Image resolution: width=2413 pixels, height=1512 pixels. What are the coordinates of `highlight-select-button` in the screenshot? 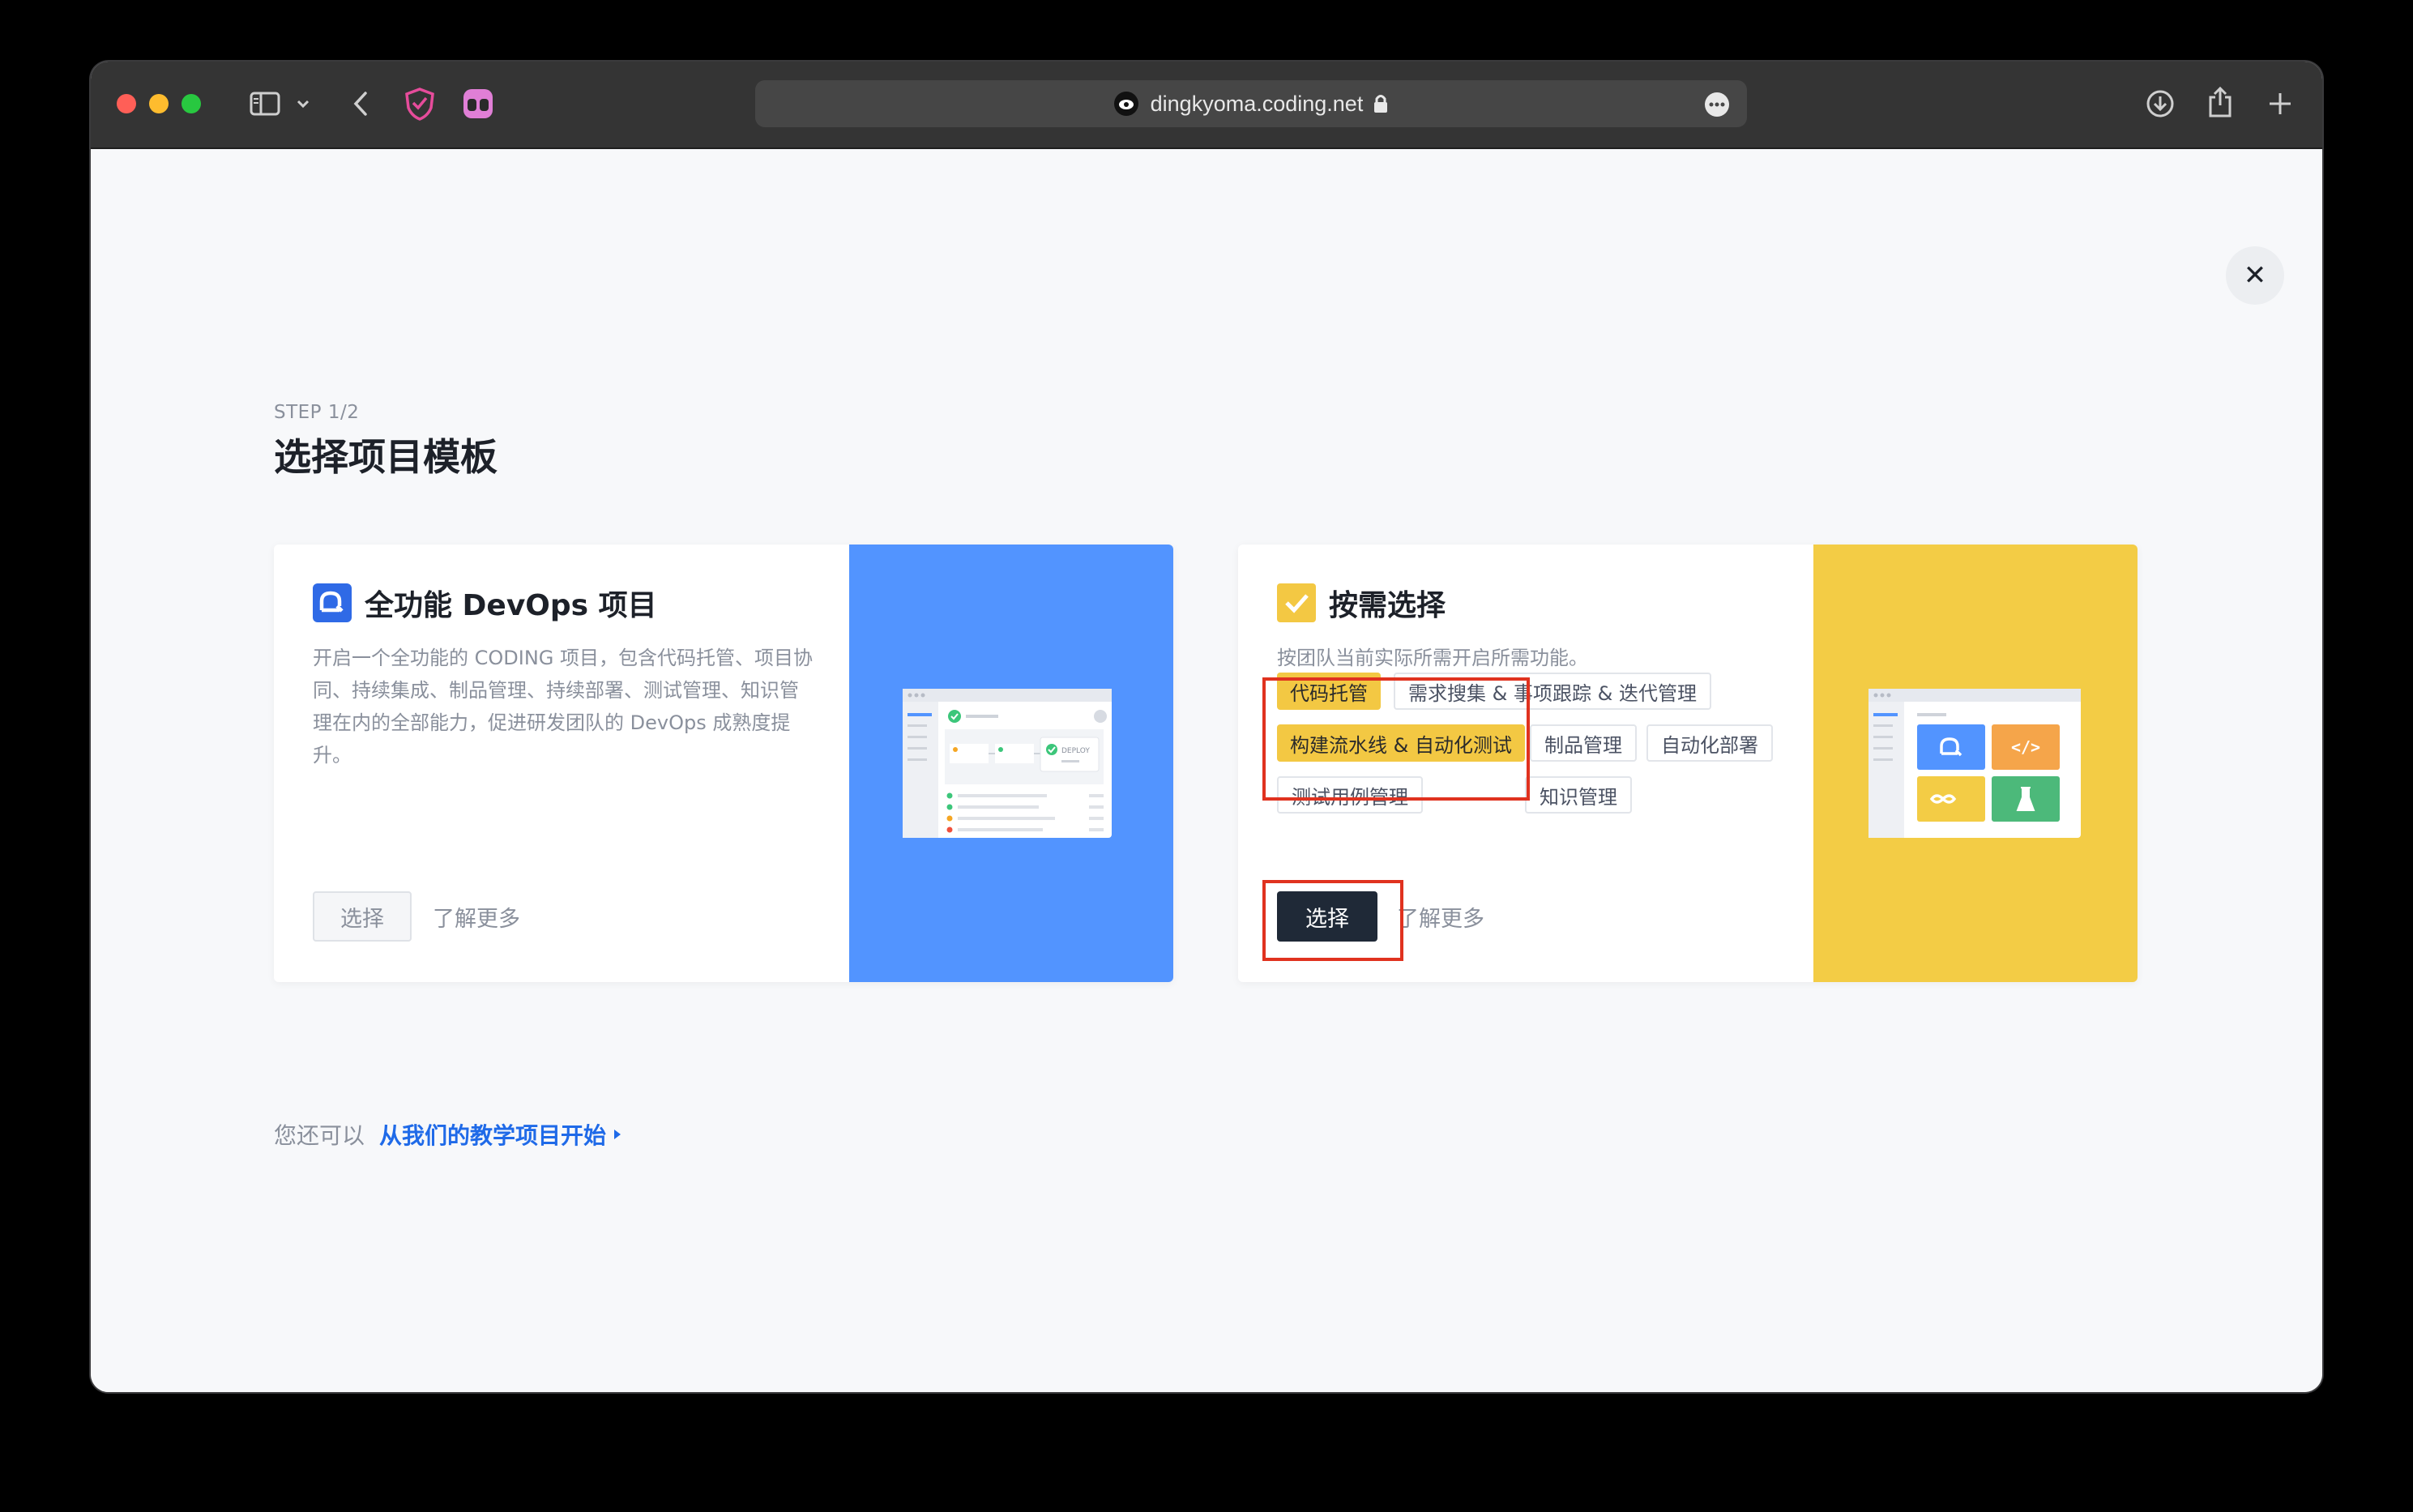 It's located at (1332, 920).